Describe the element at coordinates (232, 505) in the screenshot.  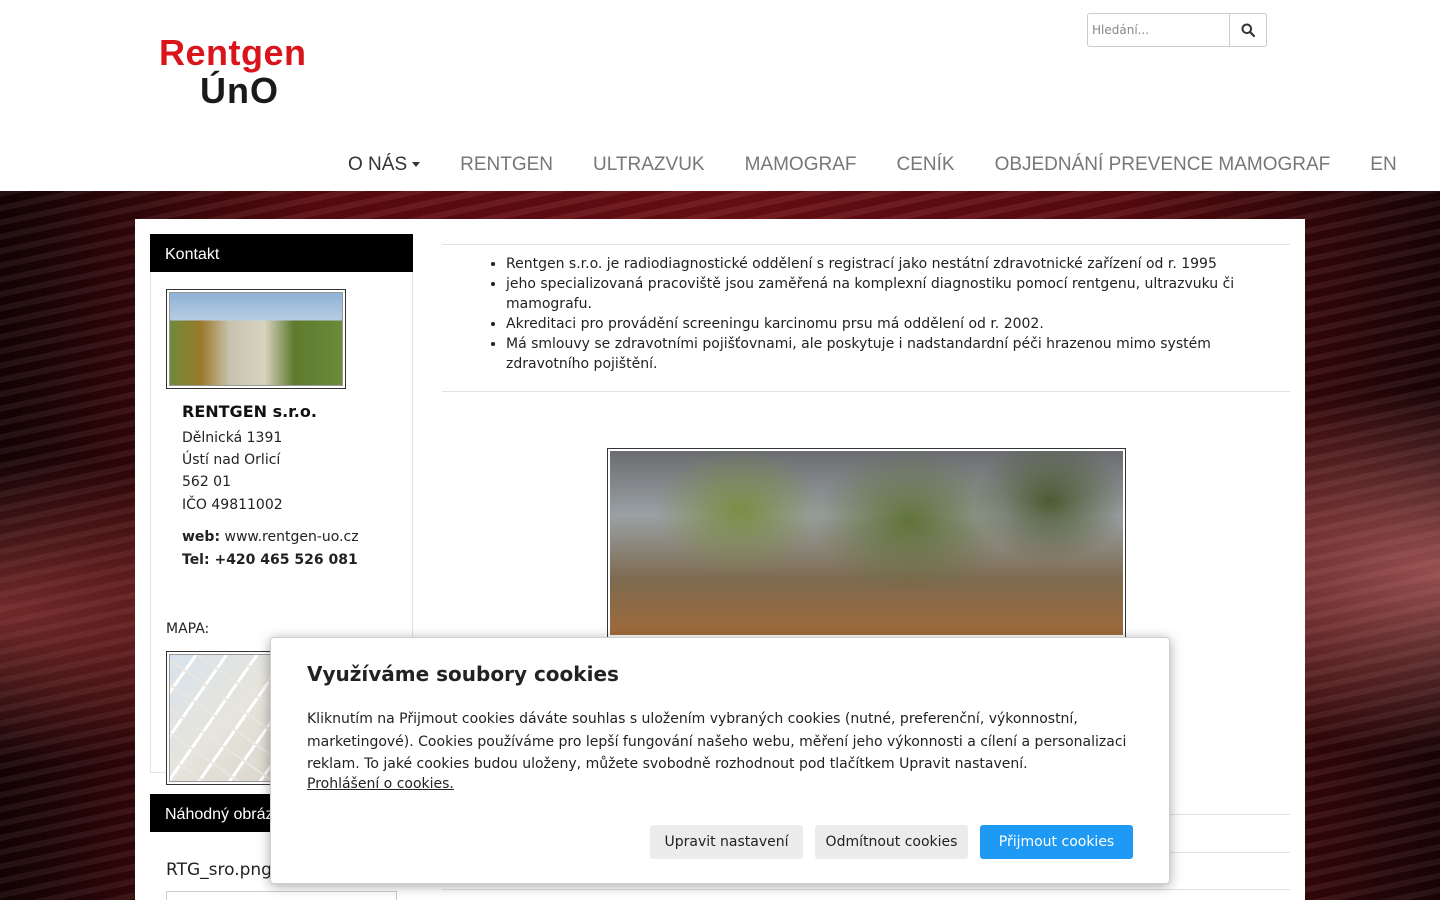
I see `company-ico: IČO 49811002` at that location.